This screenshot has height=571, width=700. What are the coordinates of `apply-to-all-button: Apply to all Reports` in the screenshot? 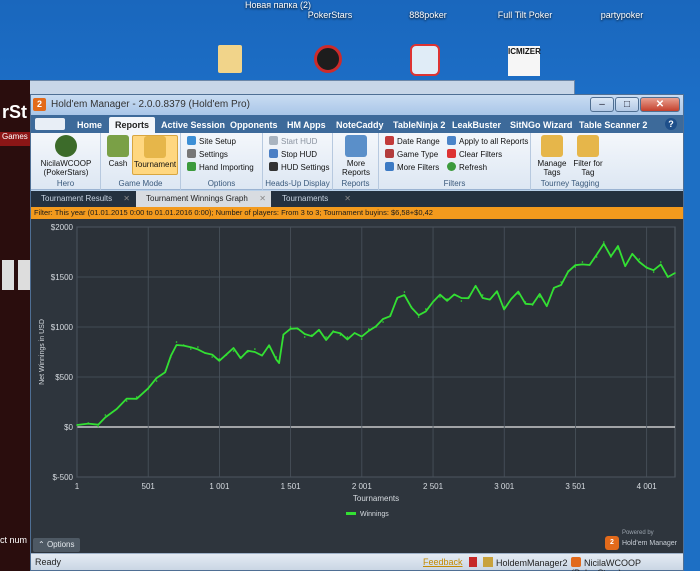 It's located at (487, 142).